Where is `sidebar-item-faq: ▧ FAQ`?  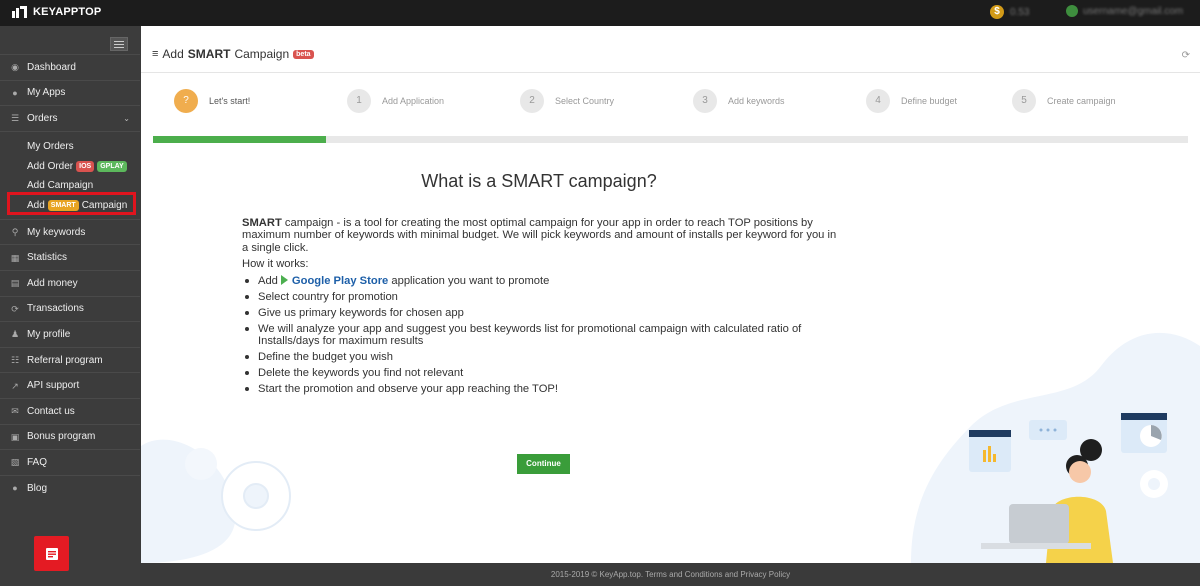 sidebar-item-faq: ▧ FAQ is located at coordinates (70, 462).